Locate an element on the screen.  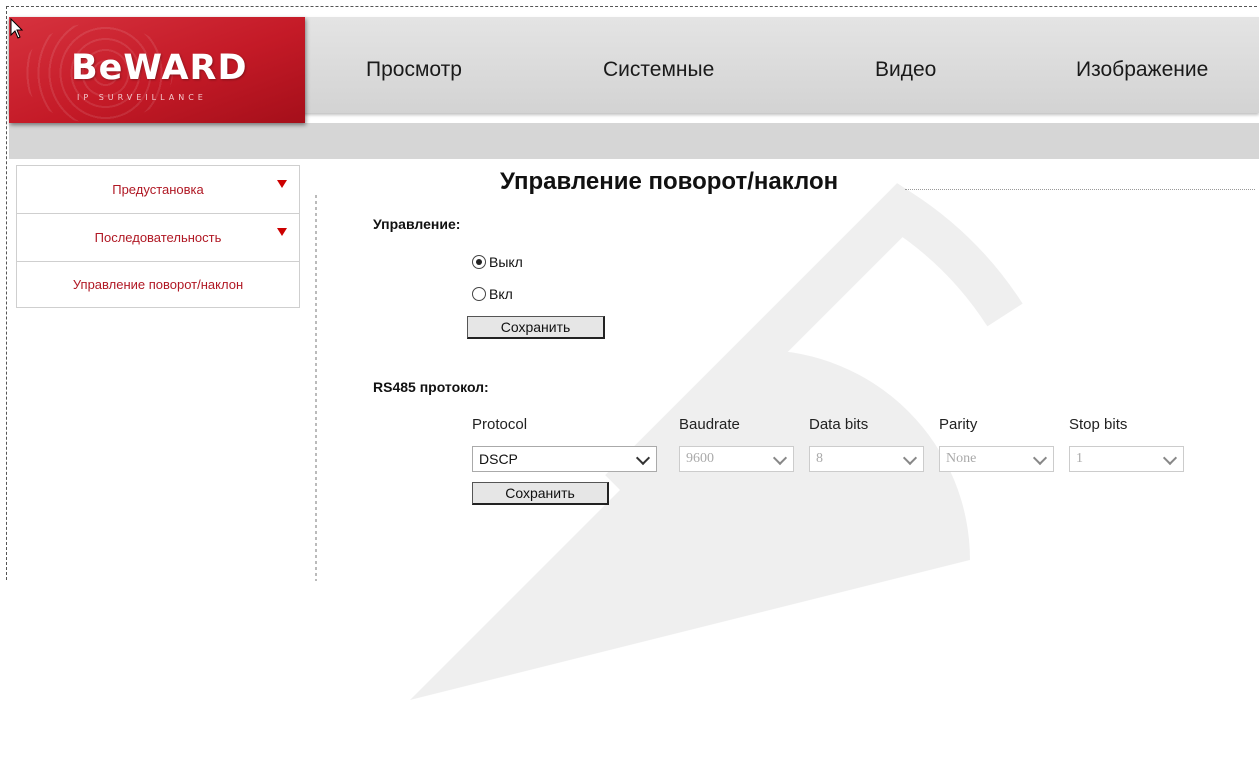
protocol-value: DSCP is located at coordinates (498, 459).